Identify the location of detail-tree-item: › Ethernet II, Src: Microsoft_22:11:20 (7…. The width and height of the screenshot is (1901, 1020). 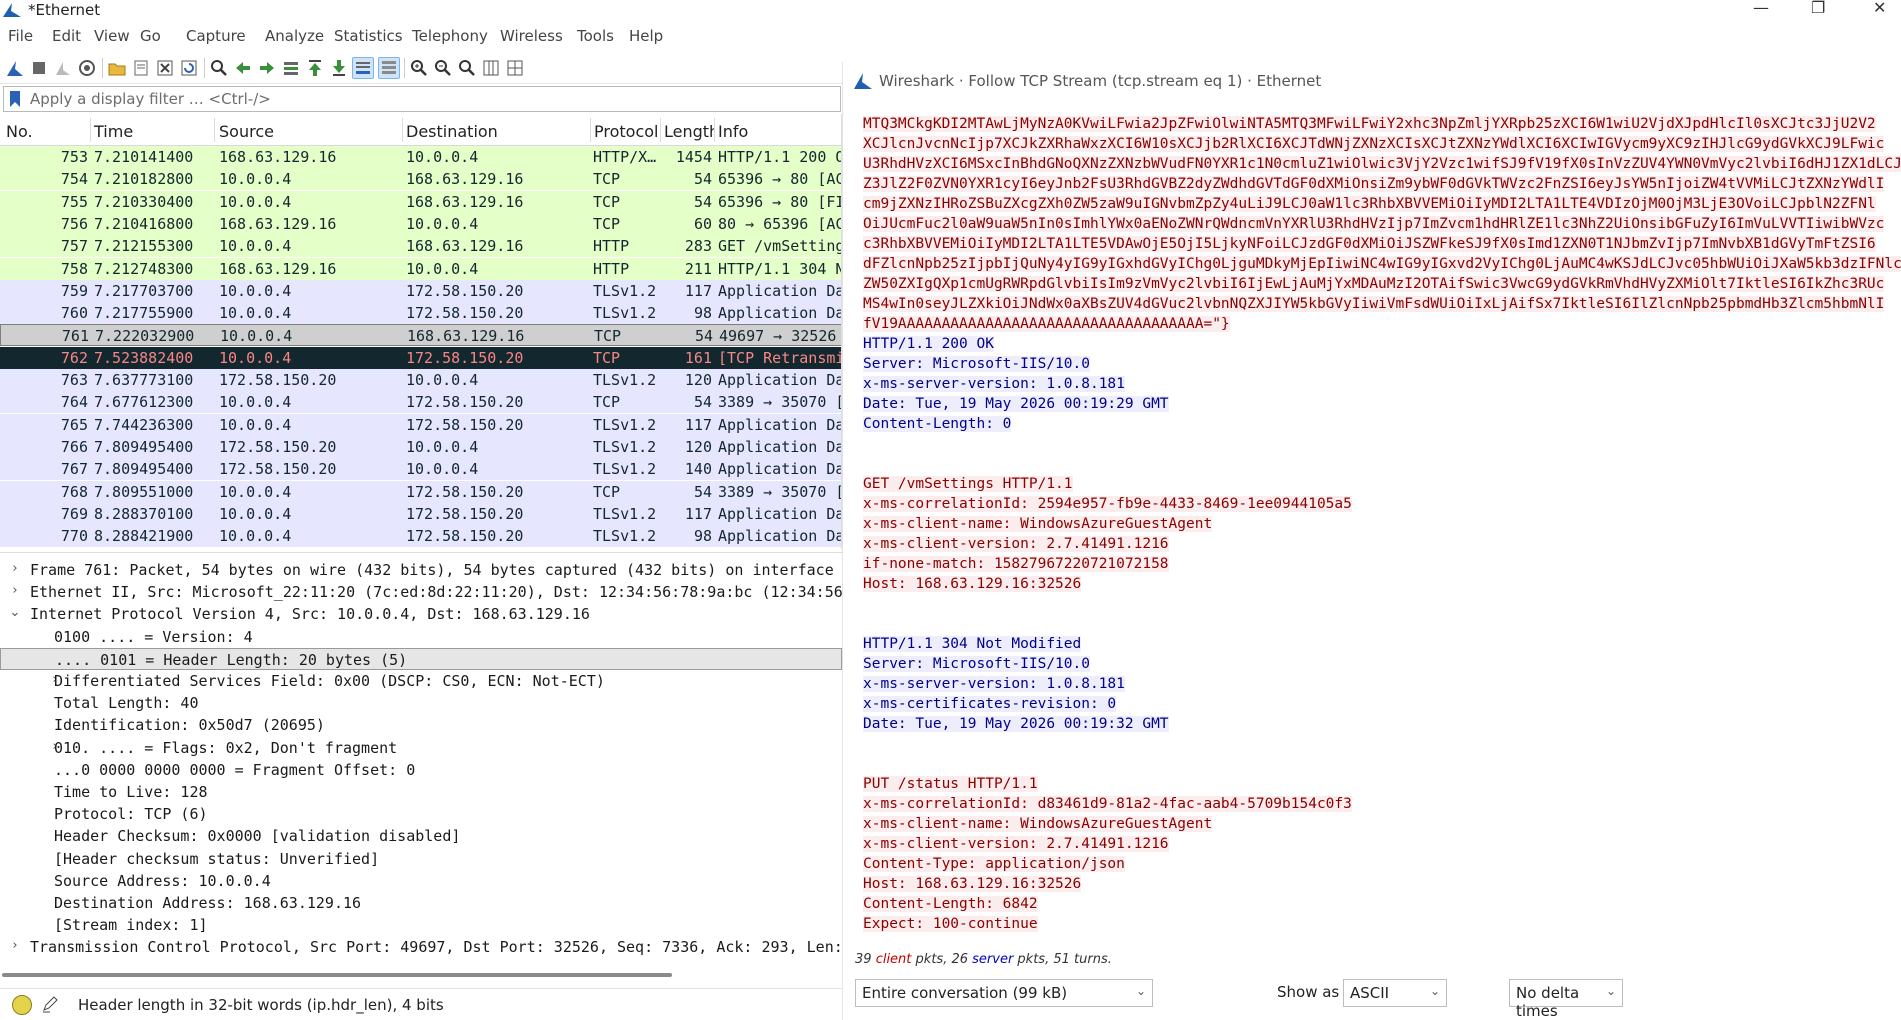
(421, 592).